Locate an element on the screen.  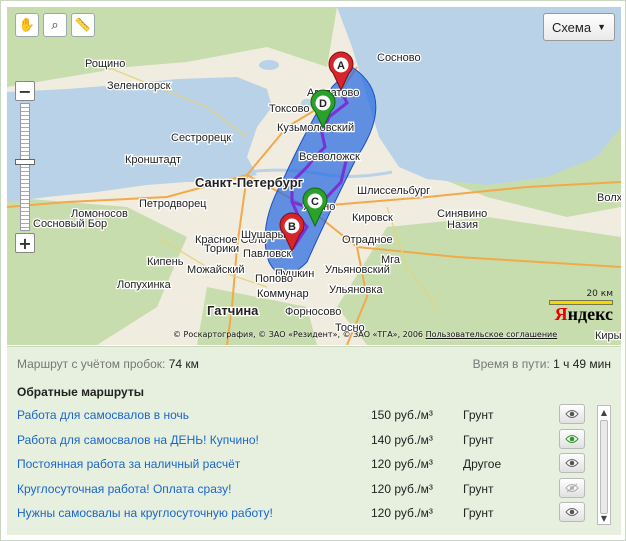
place-label: Торики is located at coordinates (221, 249).